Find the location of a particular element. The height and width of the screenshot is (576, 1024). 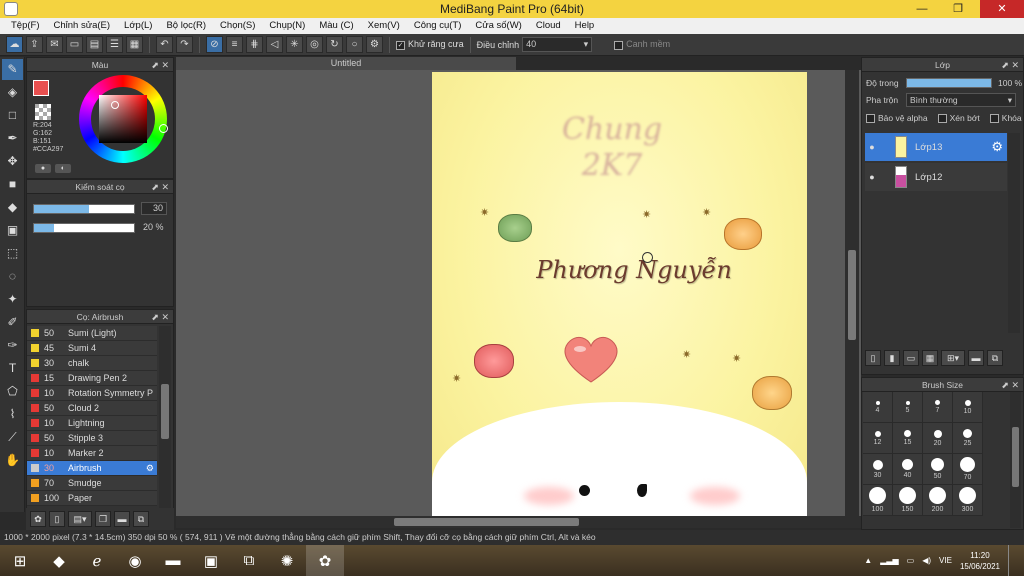

list-icon: ☰ is located at coordinates (114, 44).